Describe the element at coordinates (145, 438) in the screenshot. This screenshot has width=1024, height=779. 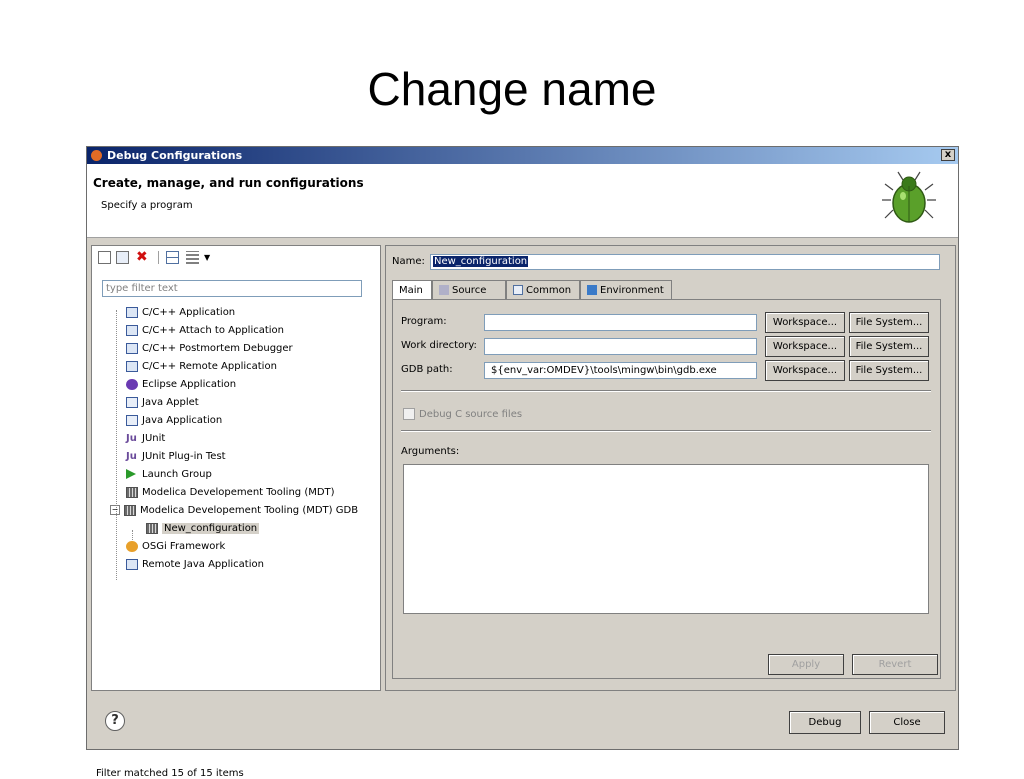
I see `tree-item: Ju JUnit` at that location.